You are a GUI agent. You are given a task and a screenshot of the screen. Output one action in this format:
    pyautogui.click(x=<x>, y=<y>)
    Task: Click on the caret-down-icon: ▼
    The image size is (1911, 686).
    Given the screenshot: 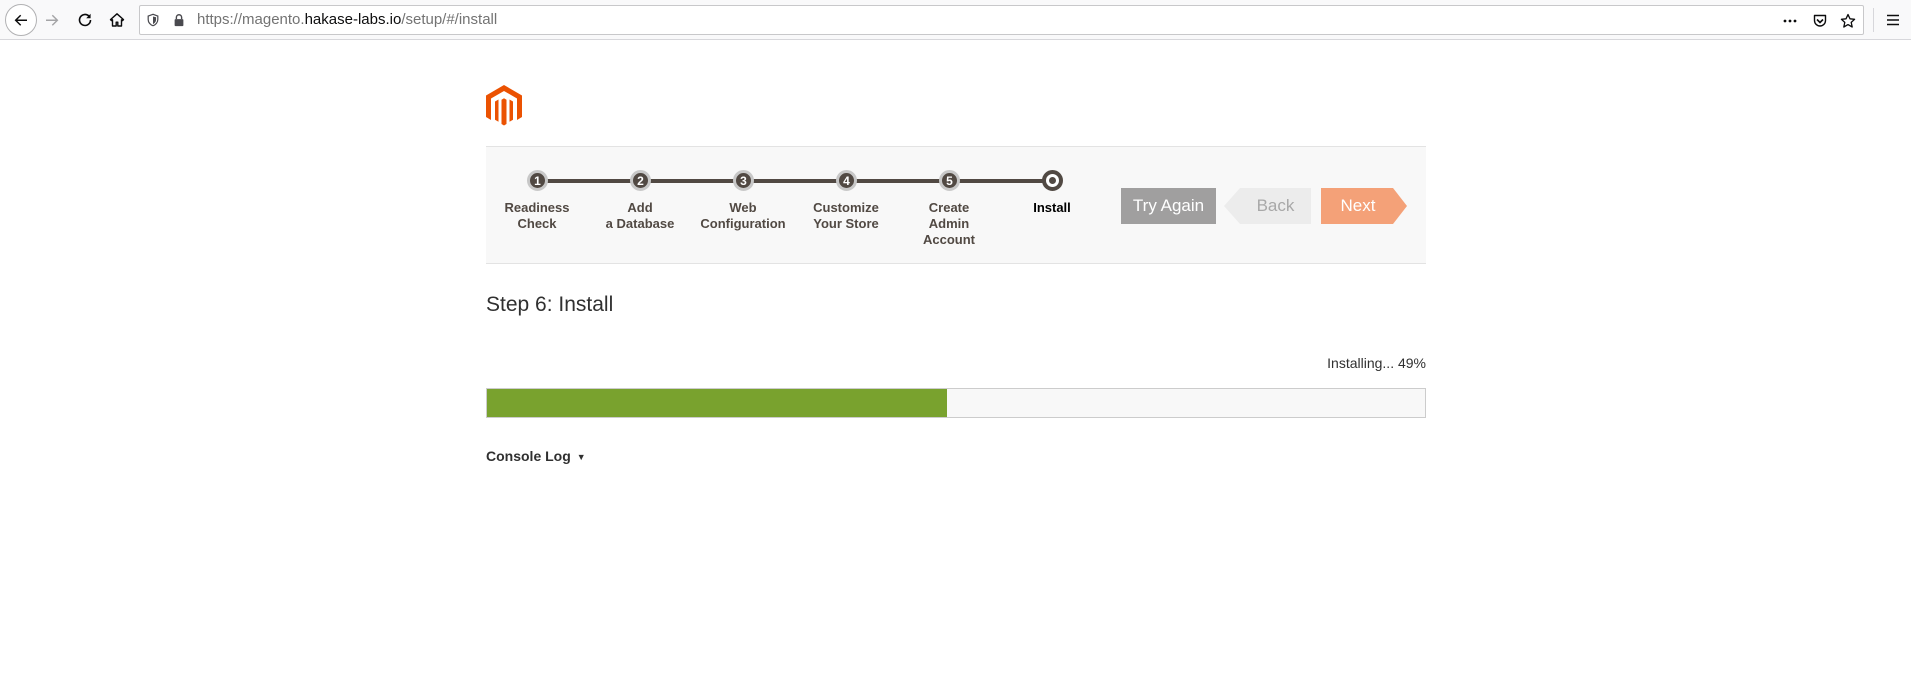 What is the action you would take?
    pyautogui.click(x=581, y=457)
    